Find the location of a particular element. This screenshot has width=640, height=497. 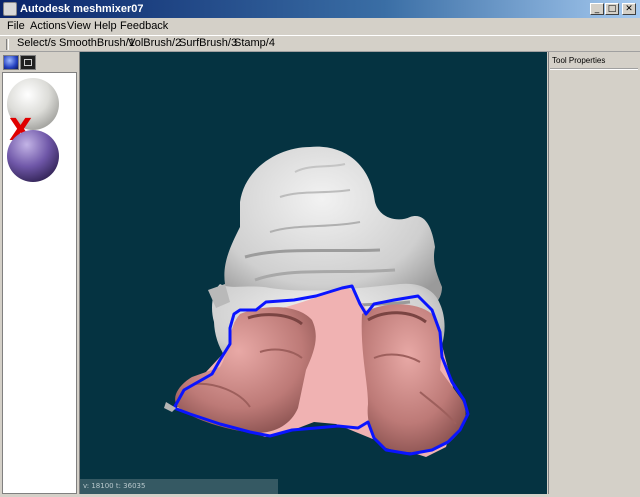

material-thumbnails: X is located at coordinates (39, 283).